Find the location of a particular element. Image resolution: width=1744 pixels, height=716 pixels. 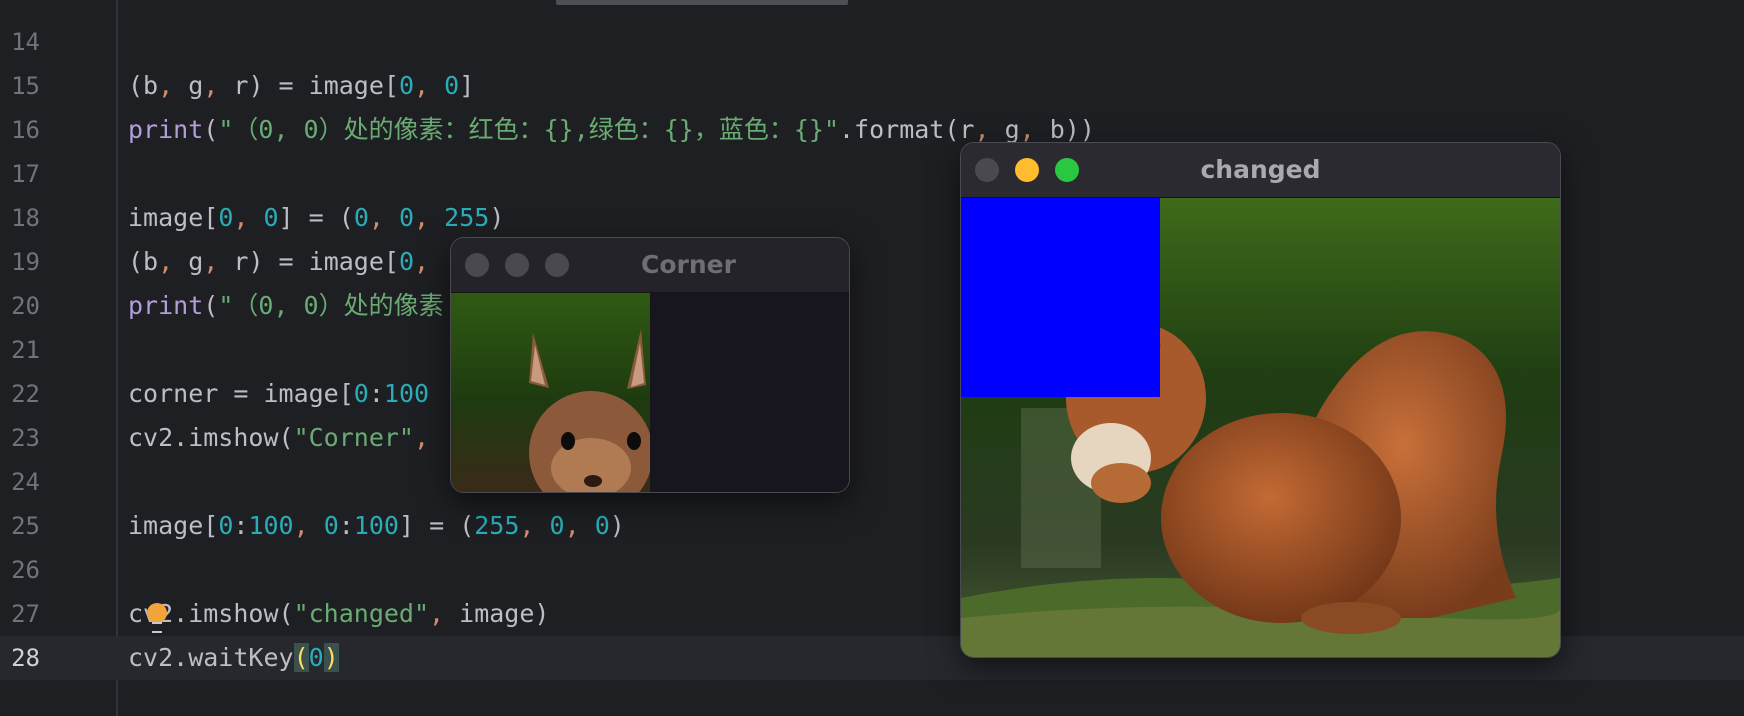

squirrel-corner-image is located at coordinates (650, 392).